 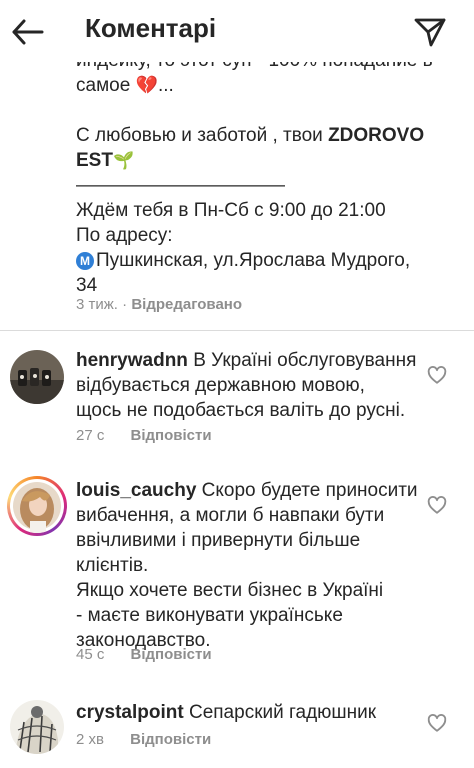 What do you see at coordinates (85, 261) in the screenshot?
I see `metro-icon: М` at bounding box center [85, 261].